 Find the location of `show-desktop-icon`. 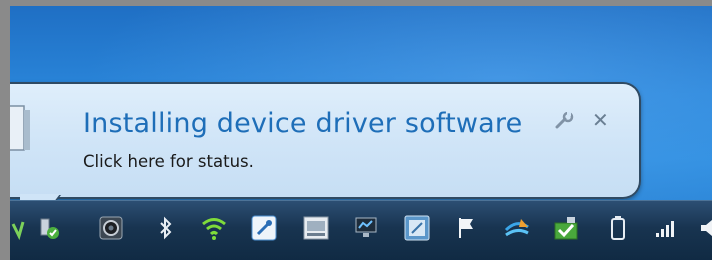

show-desktop-icon is located at coordinates (21, 228).